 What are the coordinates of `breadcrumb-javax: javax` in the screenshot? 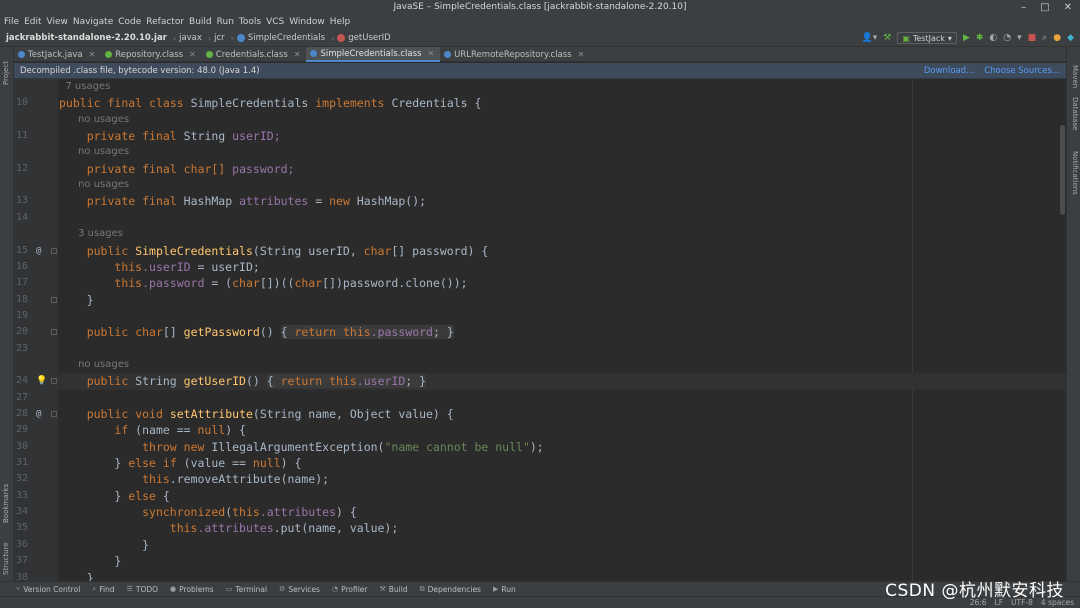 It's located at (190, 38).